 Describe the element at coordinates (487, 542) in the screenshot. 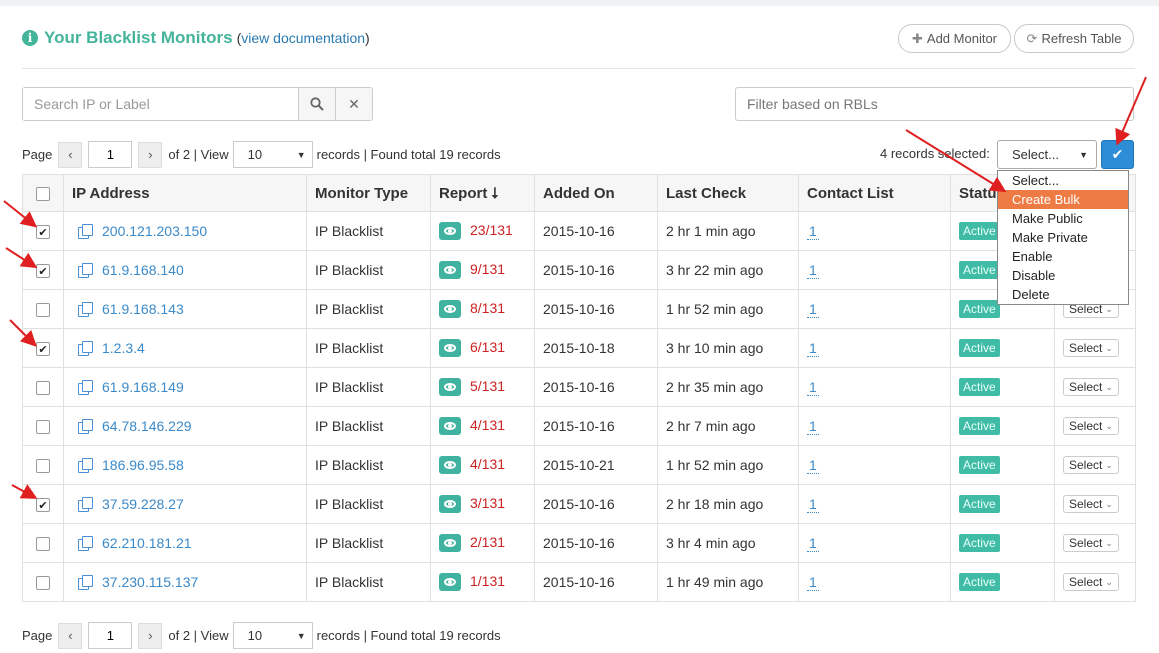

I see `report-count: 2/131` at that location.